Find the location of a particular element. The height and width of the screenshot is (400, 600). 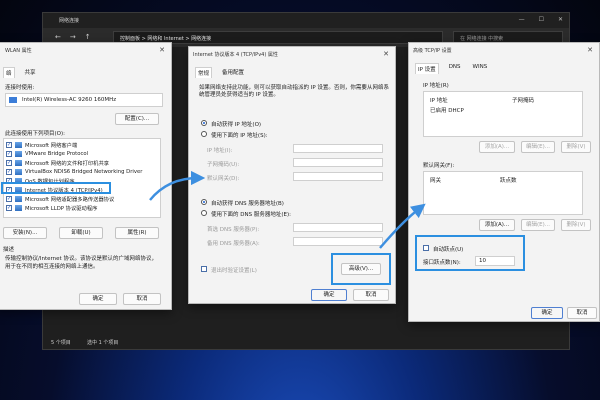

arrow-to-ipv4 is located at coordinates (177, 185).